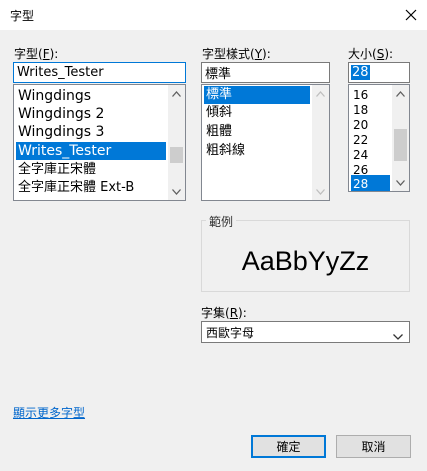 Image resolution: width=427 pixels, height=471 pixels. I want to click on script-dropdown: 西歐字母, so click(305, 332).